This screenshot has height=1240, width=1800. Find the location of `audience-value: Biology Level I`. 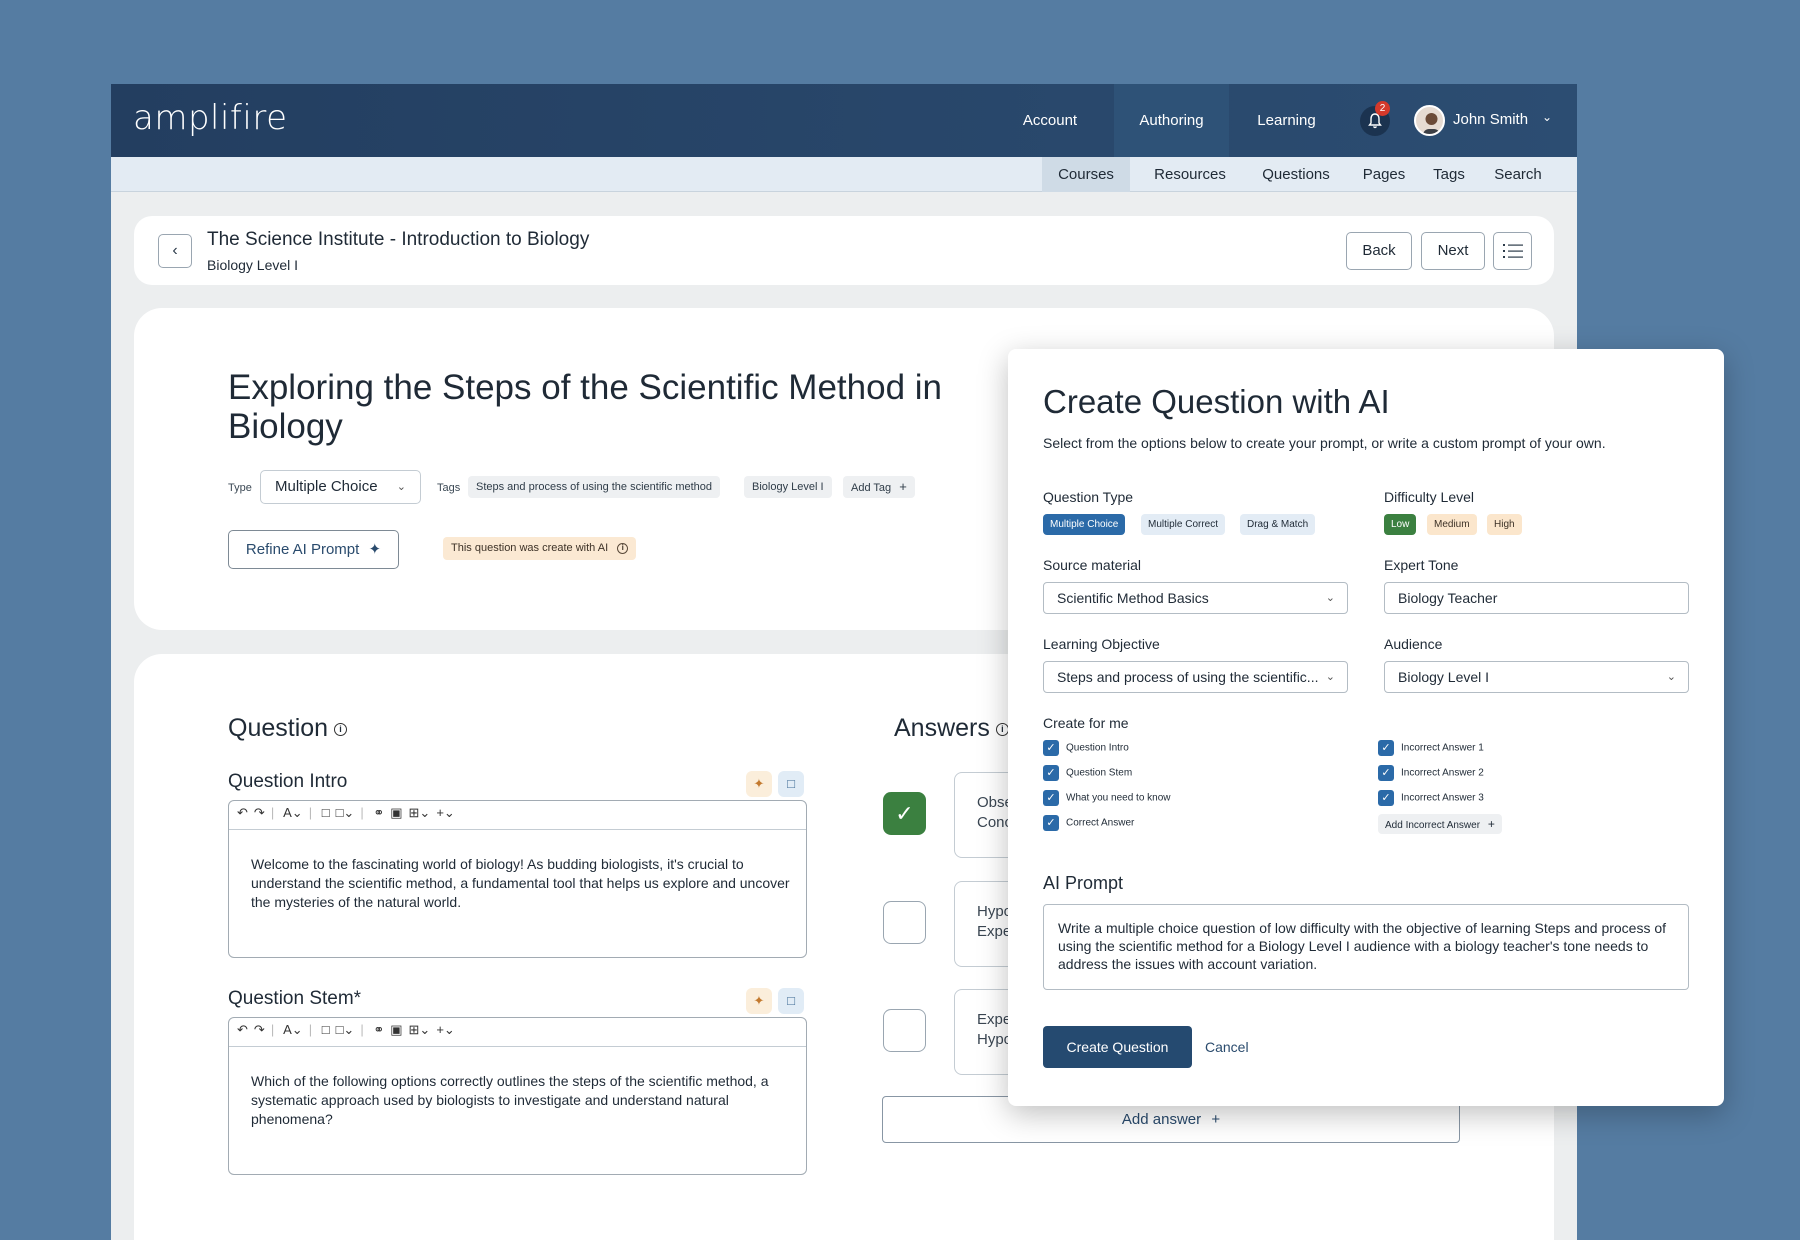

audience-value: Biology Level I is located at coordinates (1444, 677).